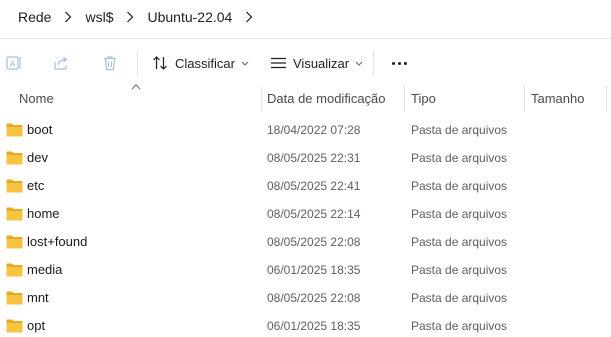 The height and width of the screenshot is (337, 611). I want to click on svg-text: A, so click(13, 64).